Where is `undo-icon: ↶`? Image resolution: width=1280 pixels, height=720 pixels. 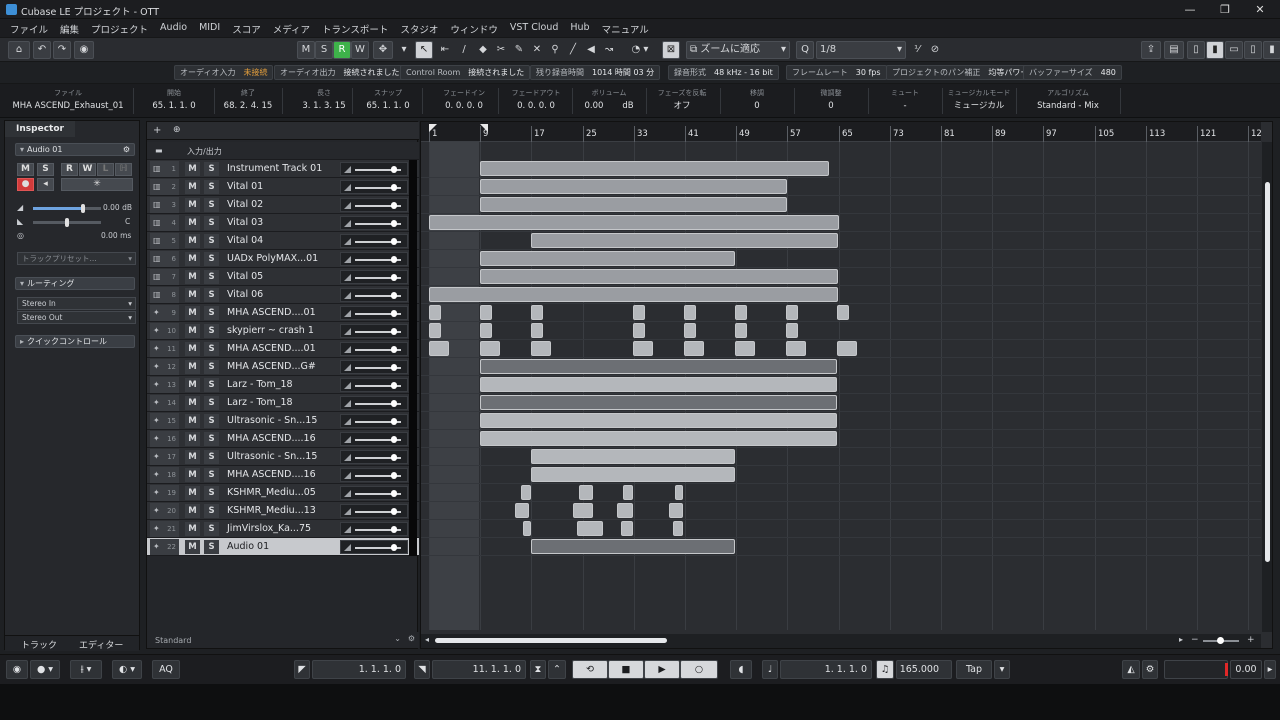 undo-icon: ↶ is located at coordinates (42, 50).